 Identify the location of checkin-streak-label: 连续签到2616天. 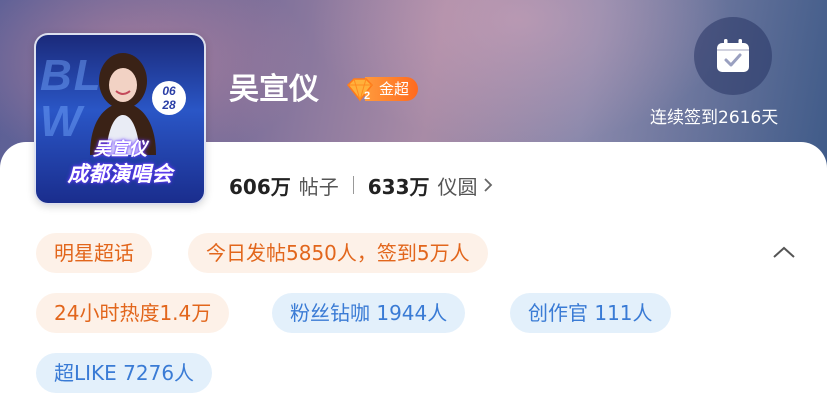
(714, 118).